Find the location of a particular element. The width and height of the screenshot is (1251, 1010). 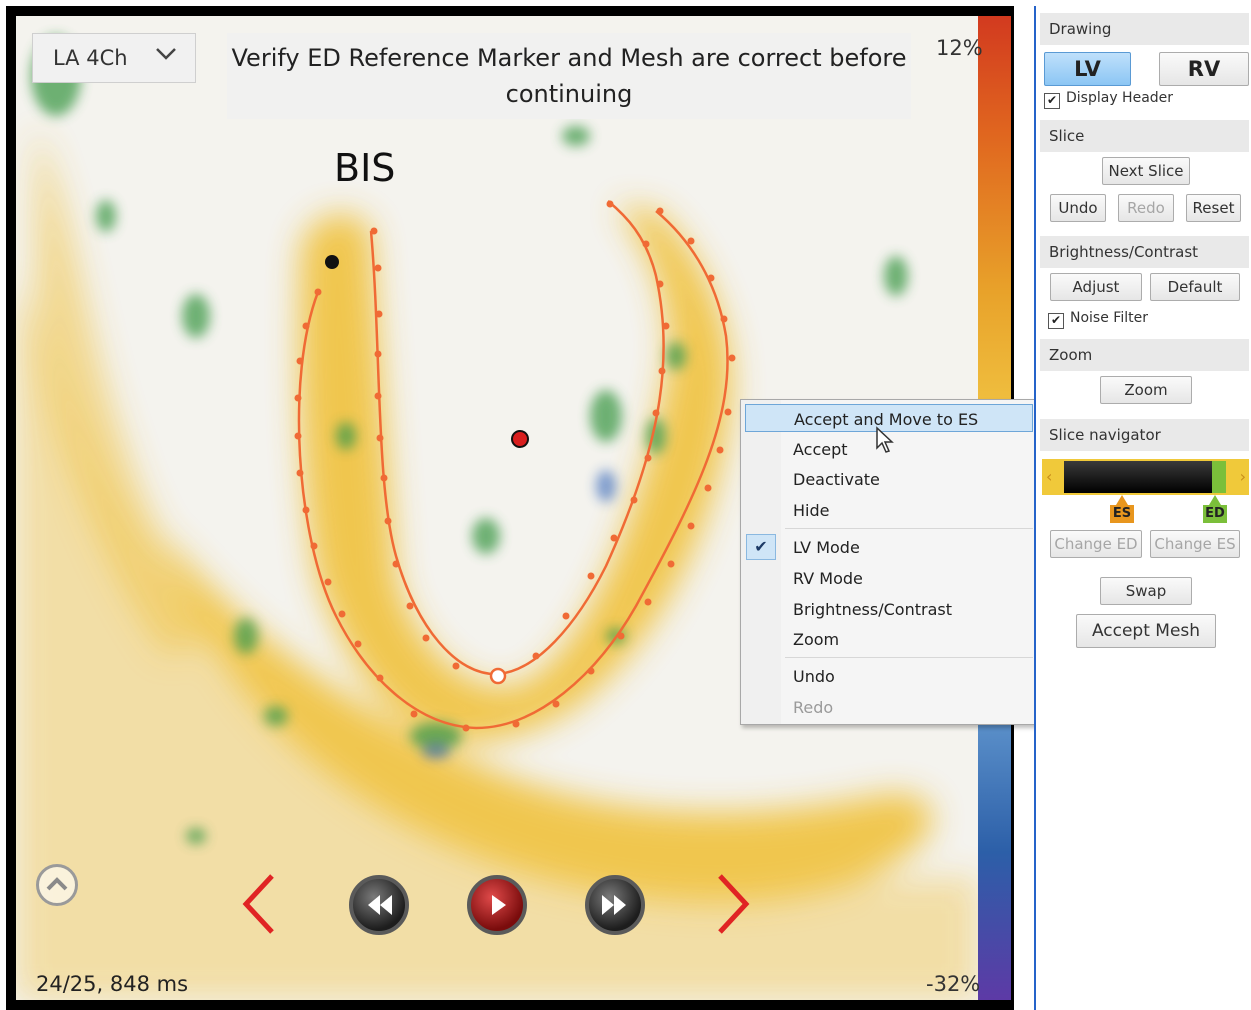

display-header-checkbox: ✔ Display Header is located at coordinates (1108, 99).